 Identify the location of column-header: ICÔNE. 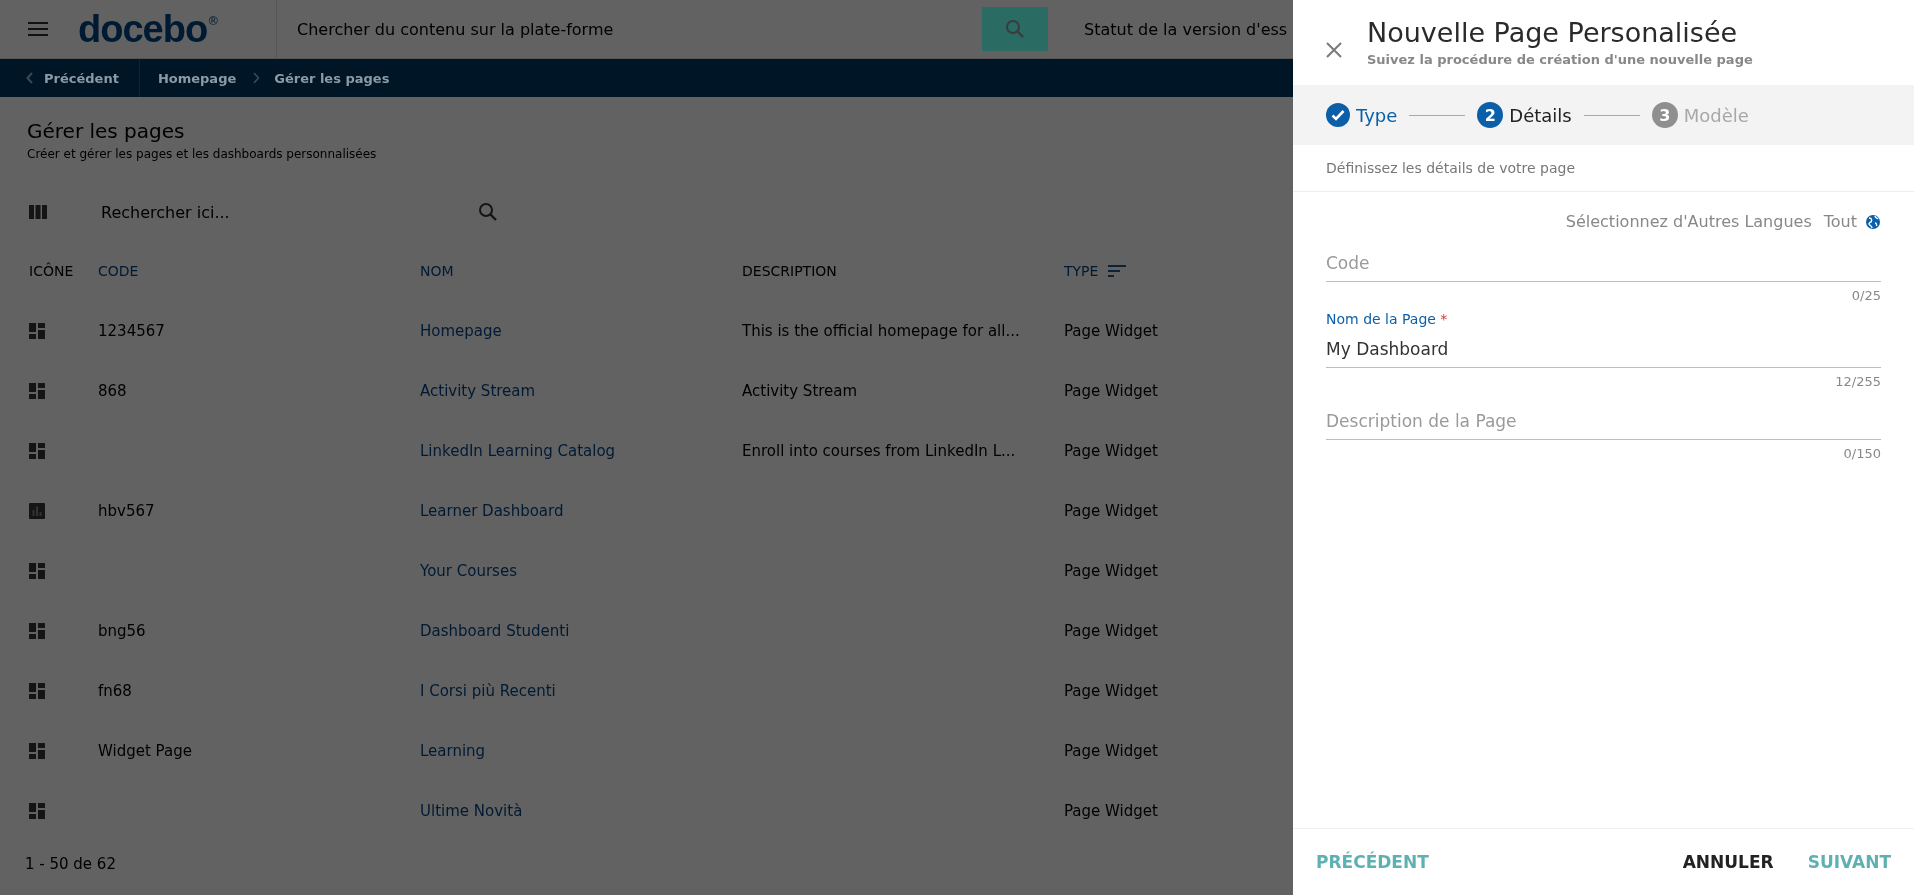
(51, 271).